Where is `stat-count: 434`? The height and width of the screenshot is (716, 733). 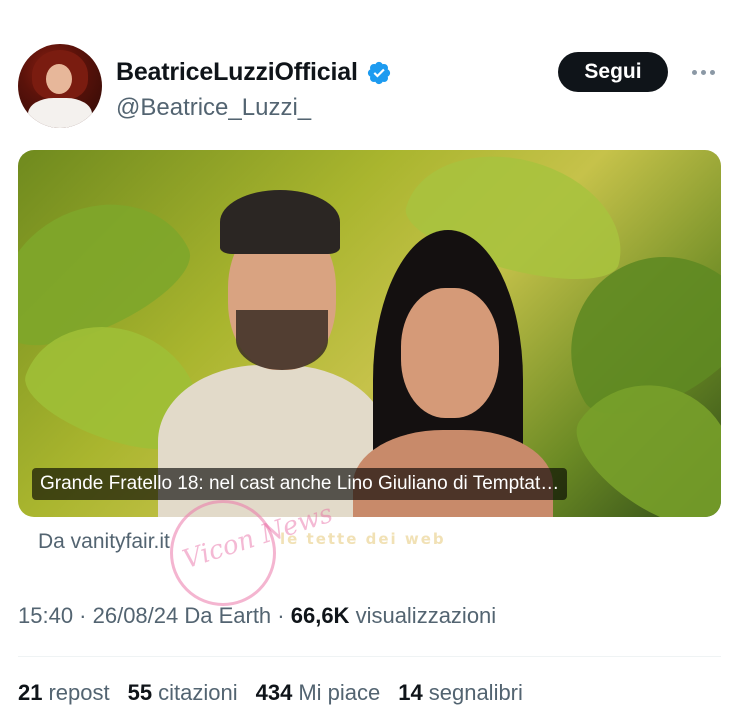
stat-count: 434 is located at coordinates (274, 692).